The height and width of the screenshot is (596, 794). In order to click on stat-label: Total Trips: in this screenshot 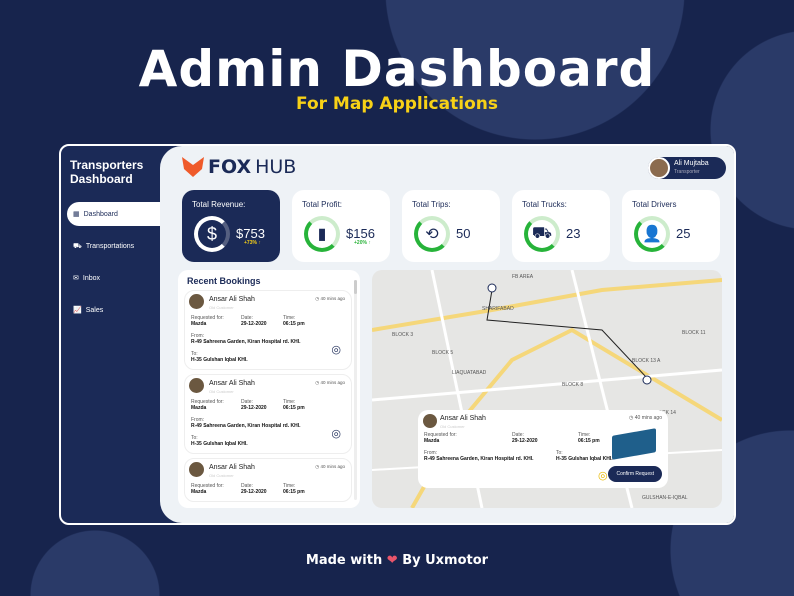, I will do `click(431, 204)`.